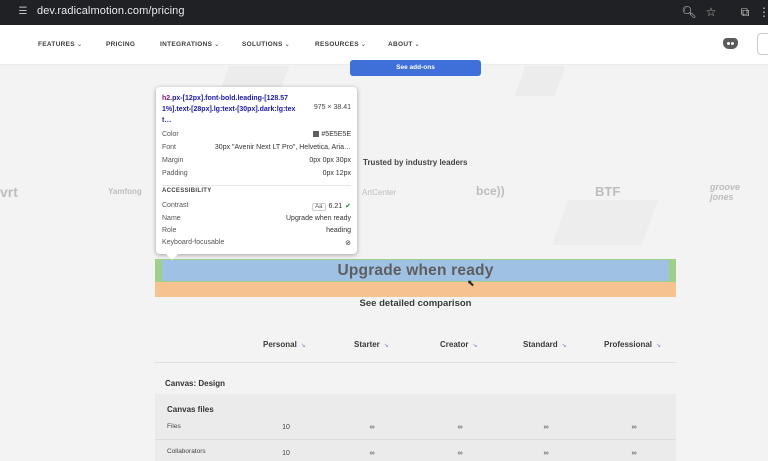 Image resolution: width=768 pixels, height=461 pixels. I want to click on nav-features: FEATURES ⌄, so click(60, 44).